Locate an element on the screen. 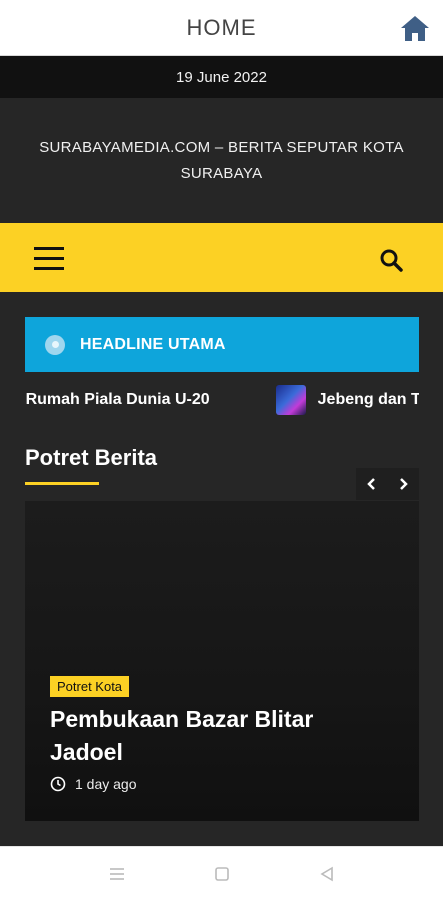 Image resolution: width=443 pixels, height=901 pixels. ticker-item-text: Jebeng dan Thulik Sidoarjo 2022 is located at coordinates (368, 399).